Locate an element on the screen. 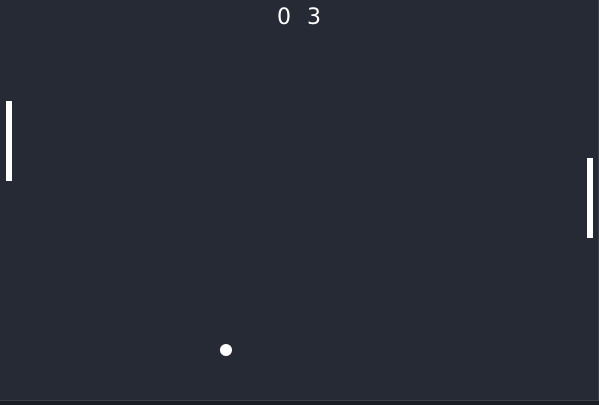 Image resolution: width=599 pixels, height=405 pixels. scoreboard: 03 is located at coordinates (299, 18).